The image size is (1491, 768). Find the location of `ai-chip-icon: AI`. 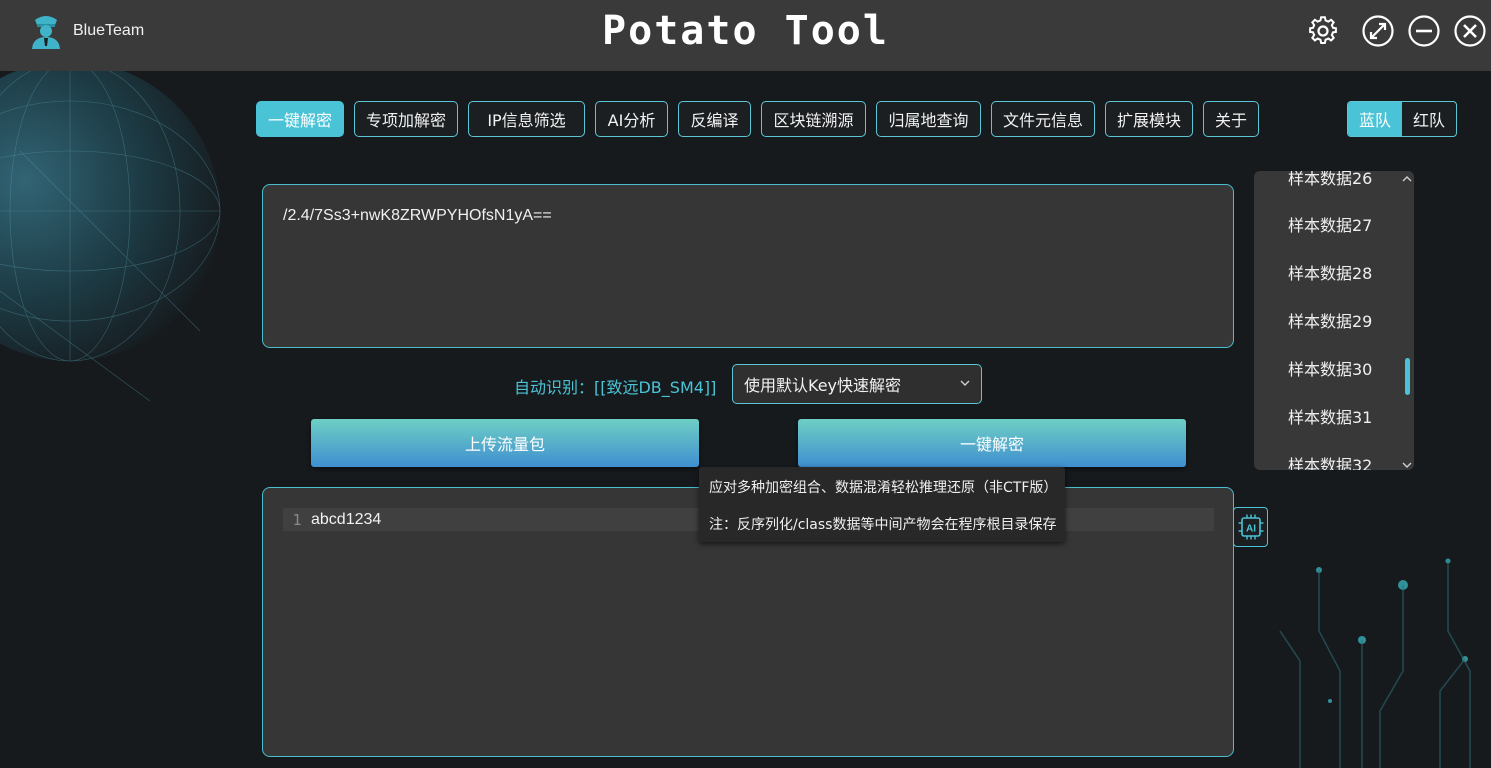

ai-chip-icon: AI is located at coordinates (1250, 527).